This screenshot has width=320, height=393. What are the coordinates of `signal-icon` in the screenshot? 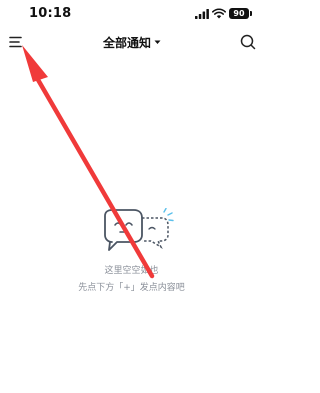 It's located at (202, 14).